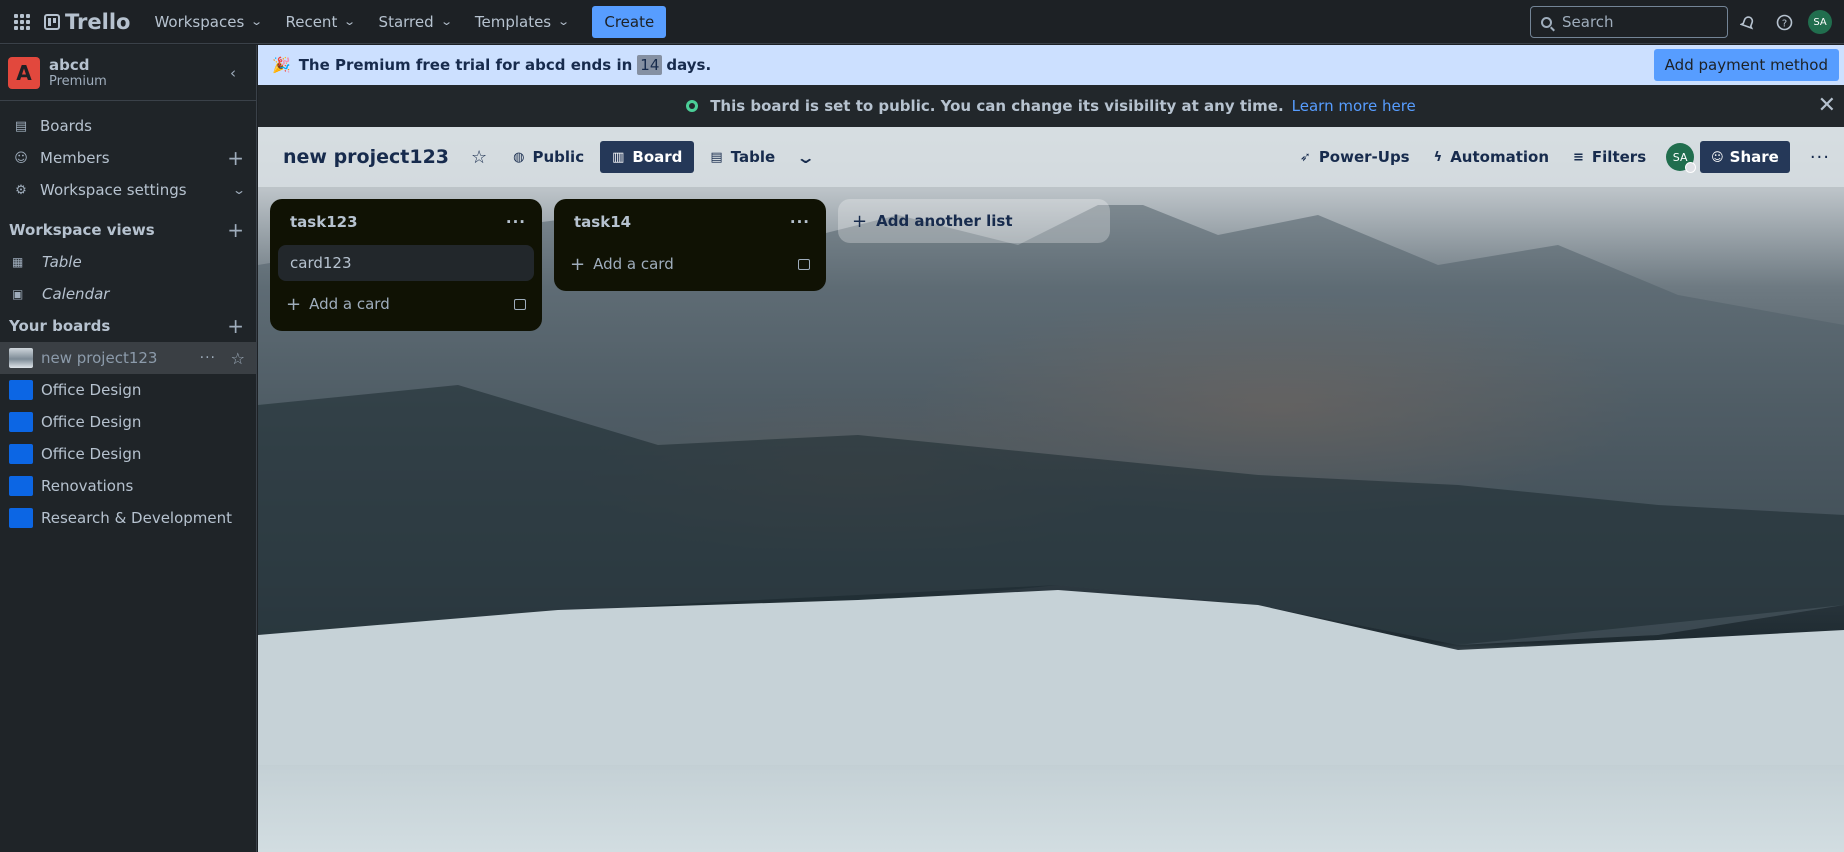 This screenshot has height=852, width=1844. I want to click on filters-button: ≡ Filters, so click(1609, 157).